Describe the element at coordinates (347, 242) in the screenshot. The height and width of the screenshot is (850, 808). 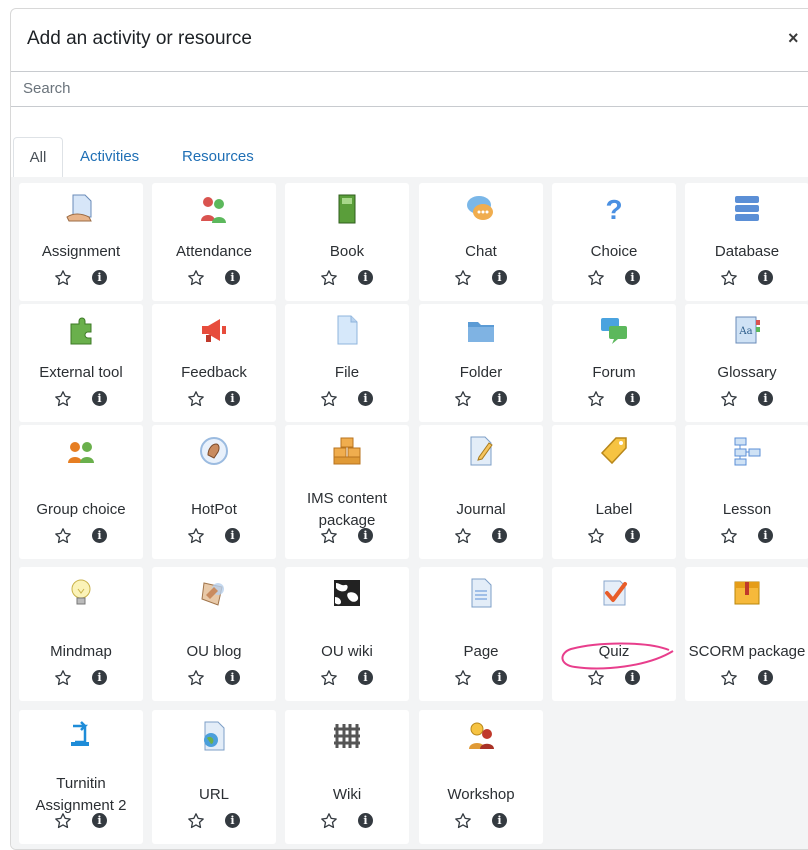
I see `activity-card: Book i` at that location.